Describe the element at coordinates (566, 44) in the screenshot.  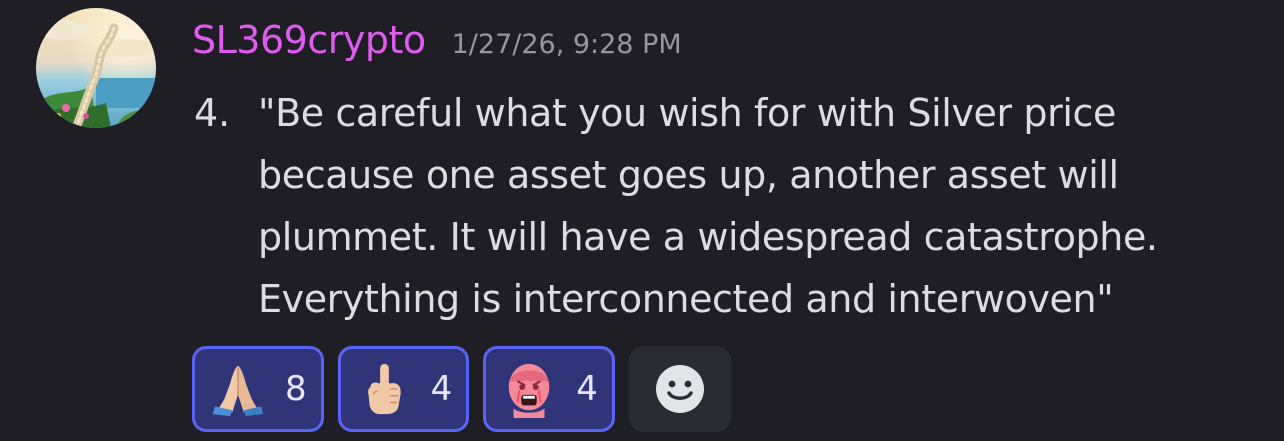
I see `timestamp: 1/27/26, 9:28 PM` at that location.